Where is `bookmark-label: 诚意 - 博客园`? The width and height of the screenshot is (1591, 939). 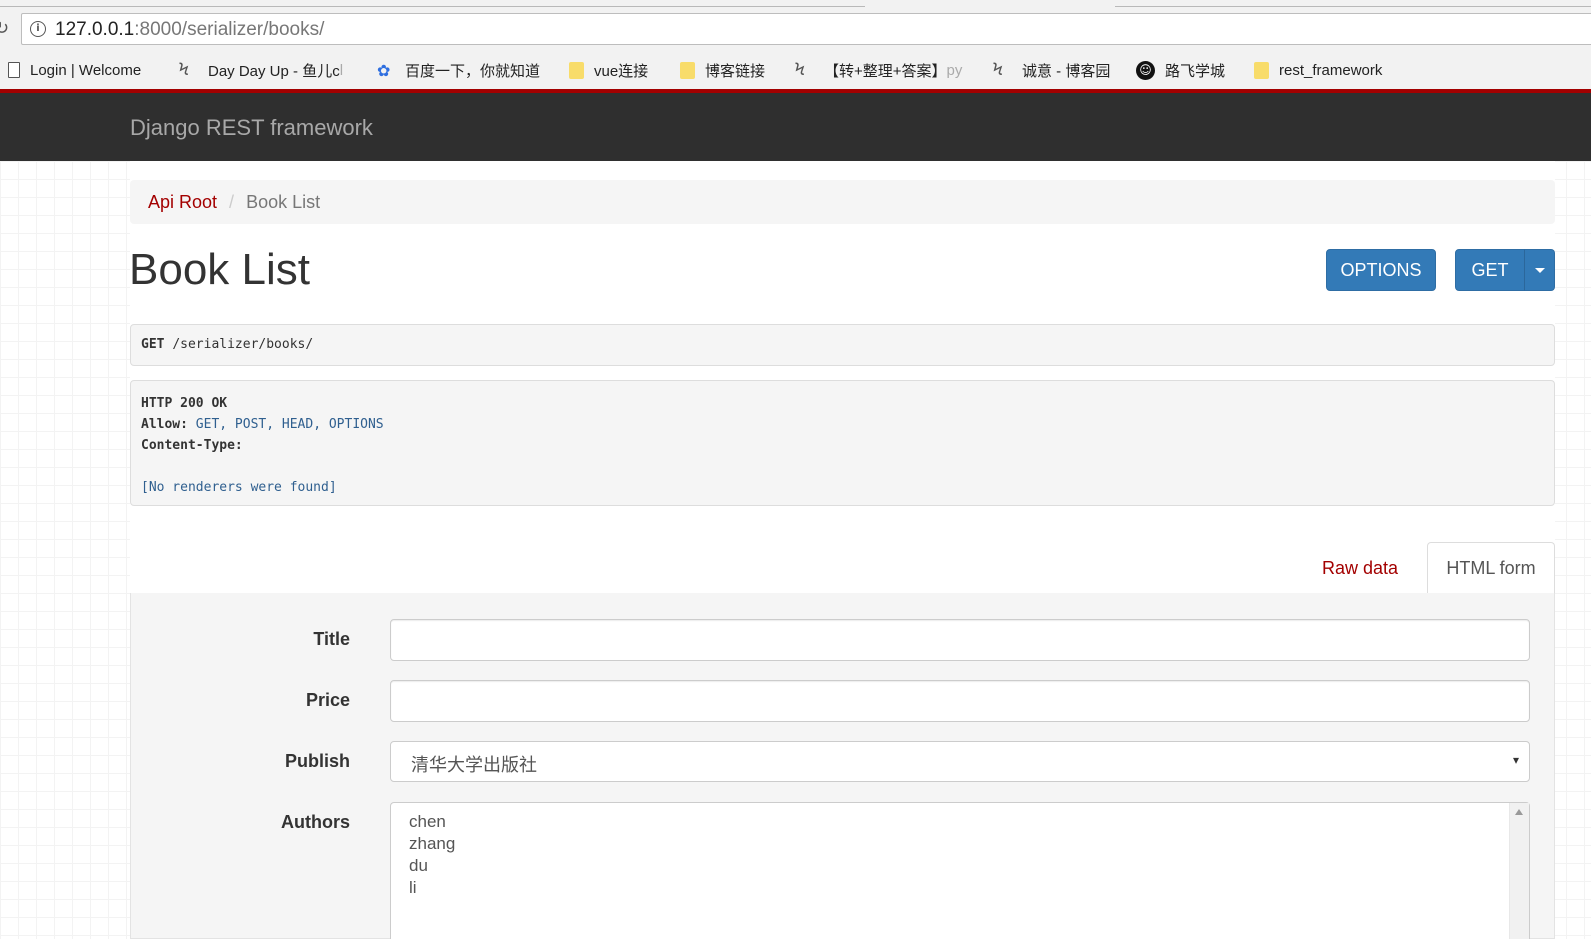 bookmark-label: 诚意 - 博客园 is located at coordinates (1066, 71).